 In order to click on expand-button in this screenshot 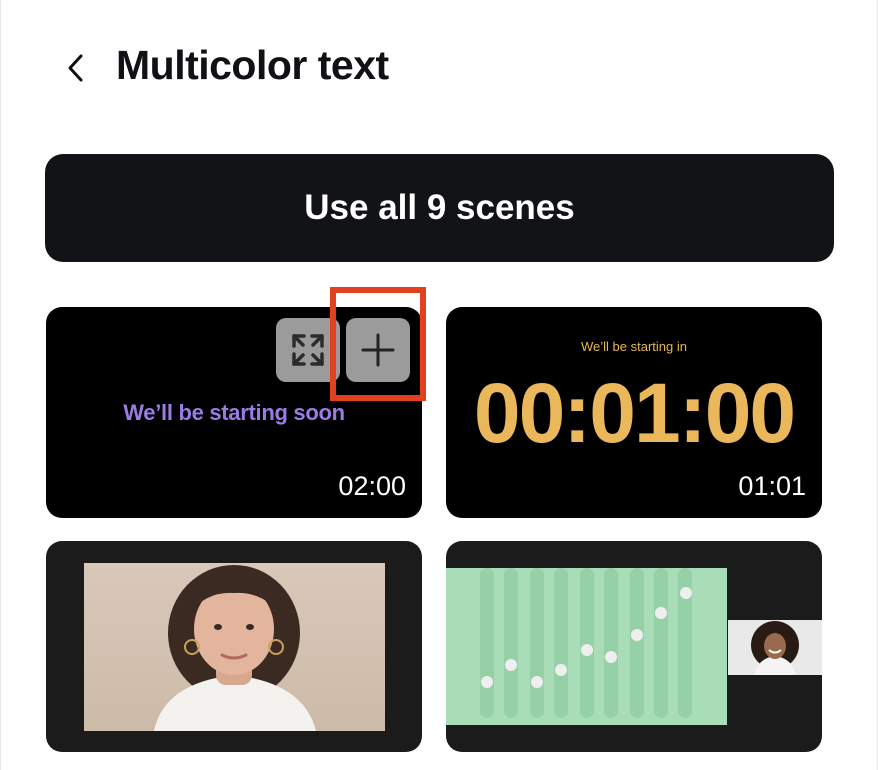, I will do `click(308, 350)`.